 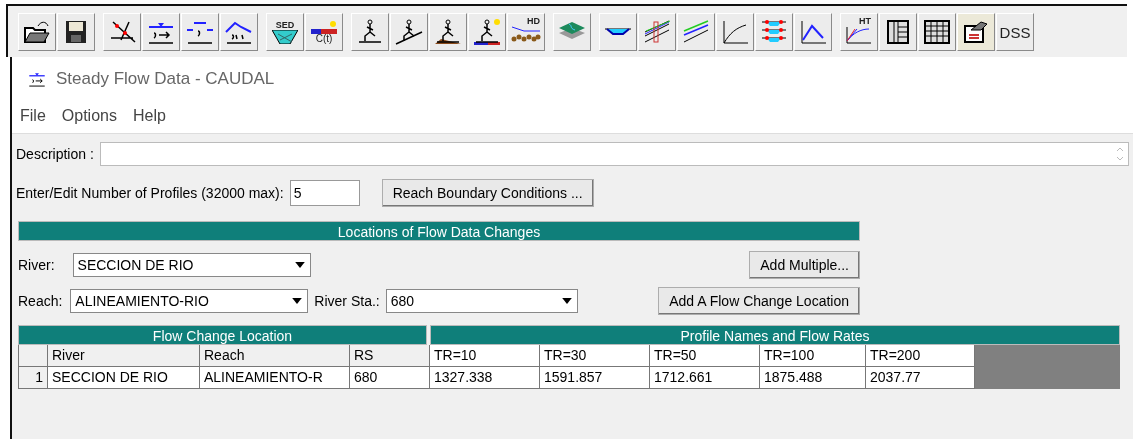 I want to click on toolbar-button: C(t), so click(x=324, y=32).